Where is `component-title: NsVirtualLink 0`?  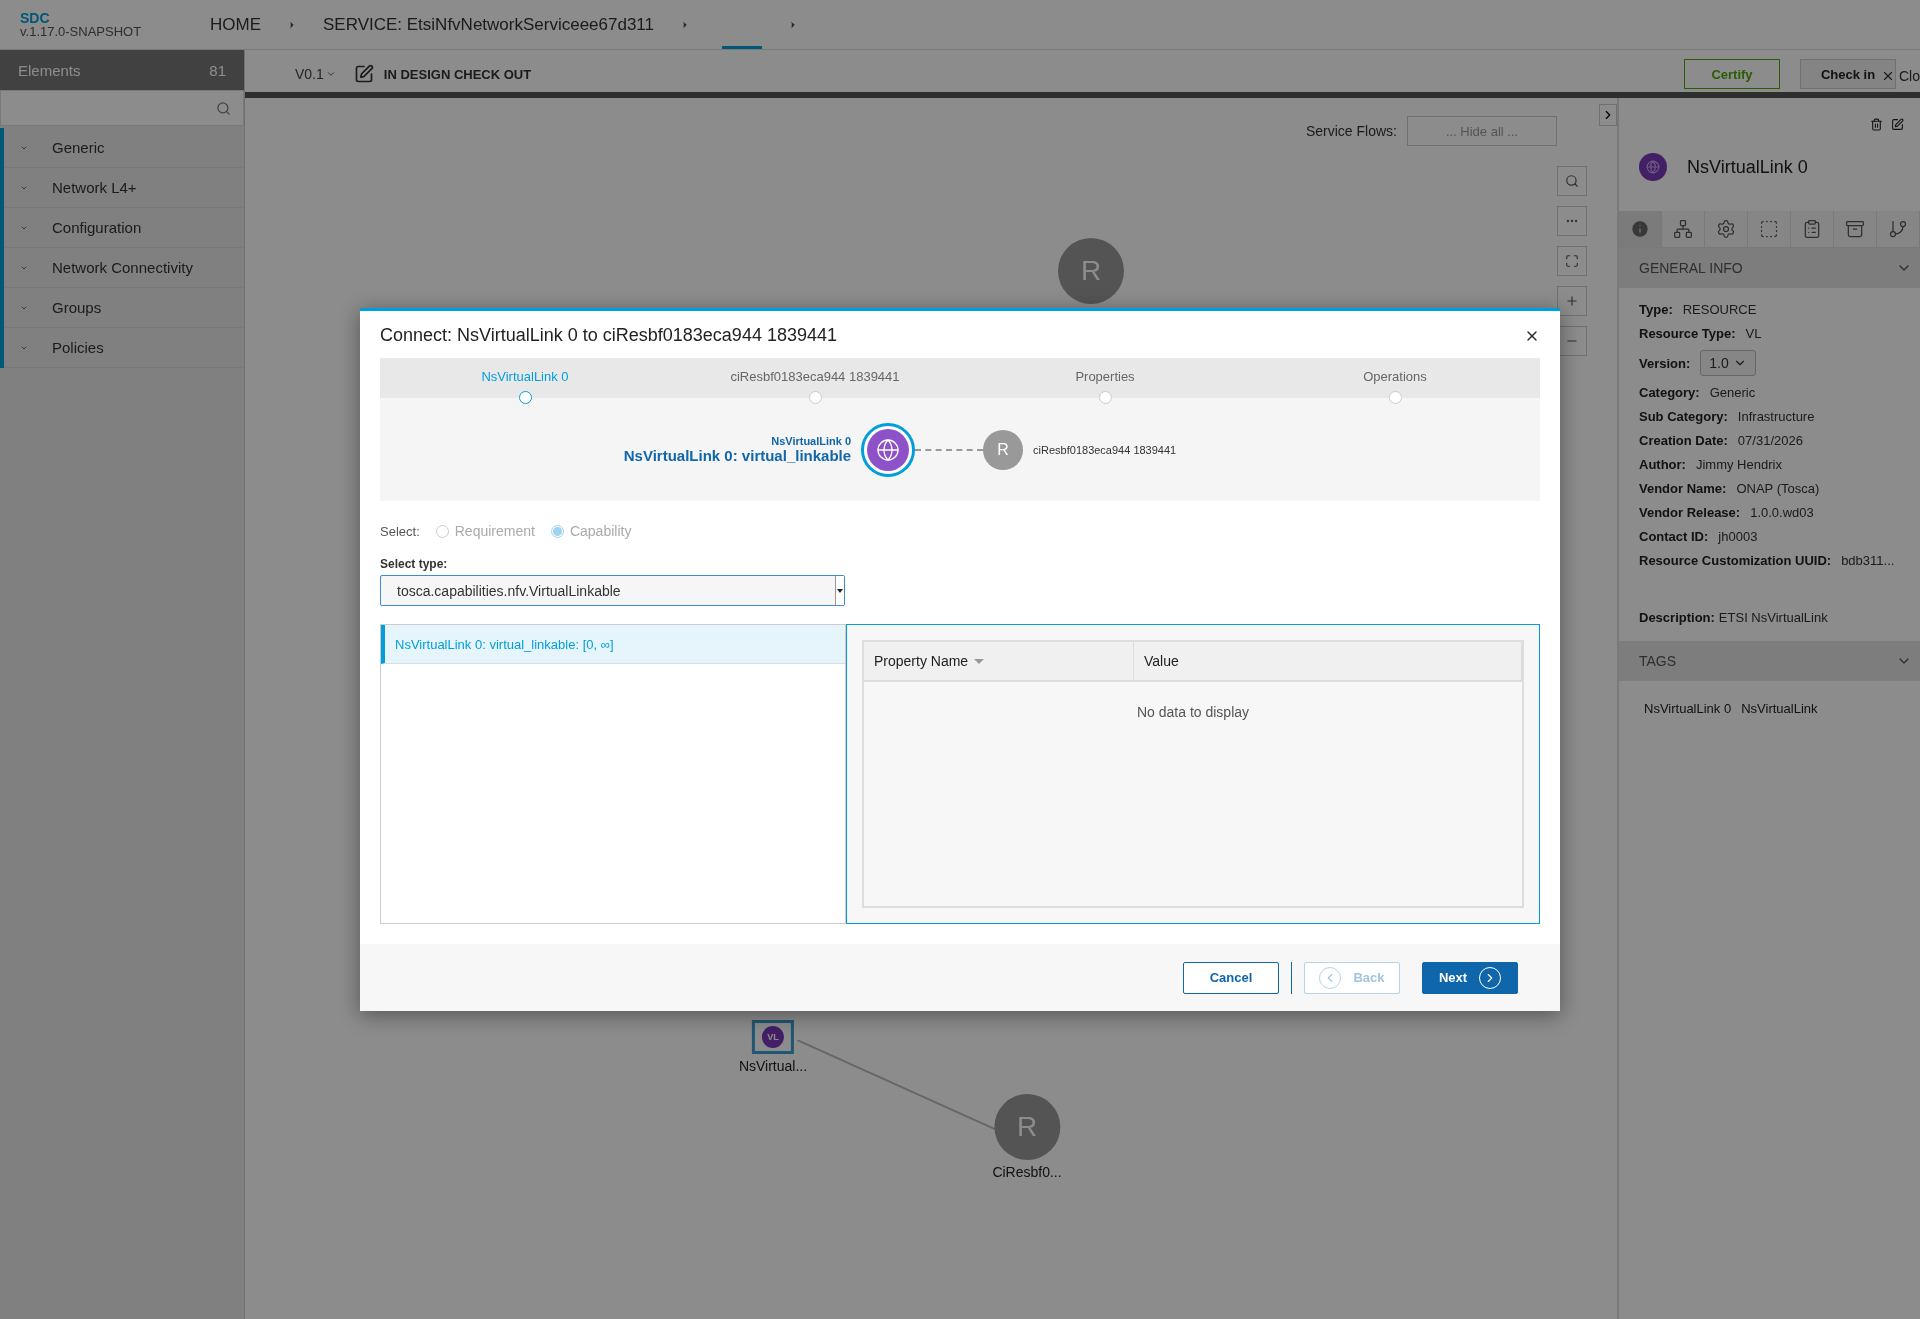 component-title: NsVirtualLink 0 is located at coordinates (1747, 167).